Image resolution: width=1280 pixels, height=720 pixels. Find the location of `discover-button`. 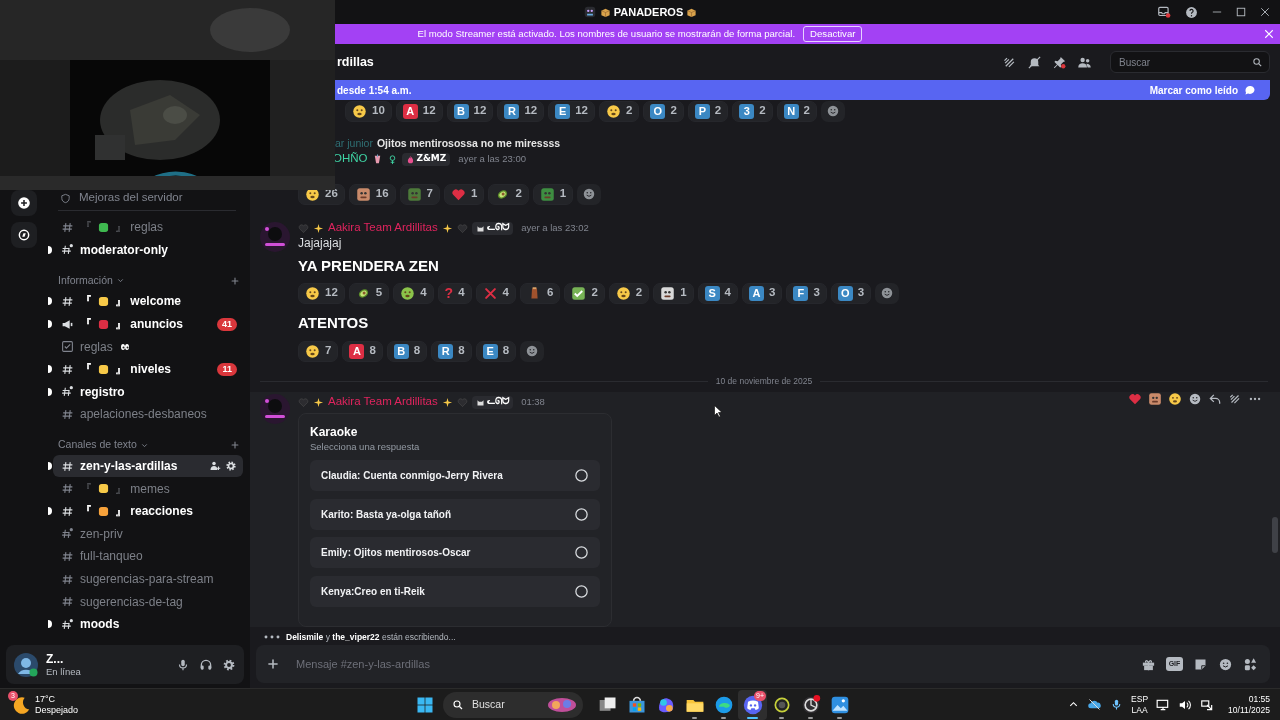

discover-button is located at coordinates (24, 235).